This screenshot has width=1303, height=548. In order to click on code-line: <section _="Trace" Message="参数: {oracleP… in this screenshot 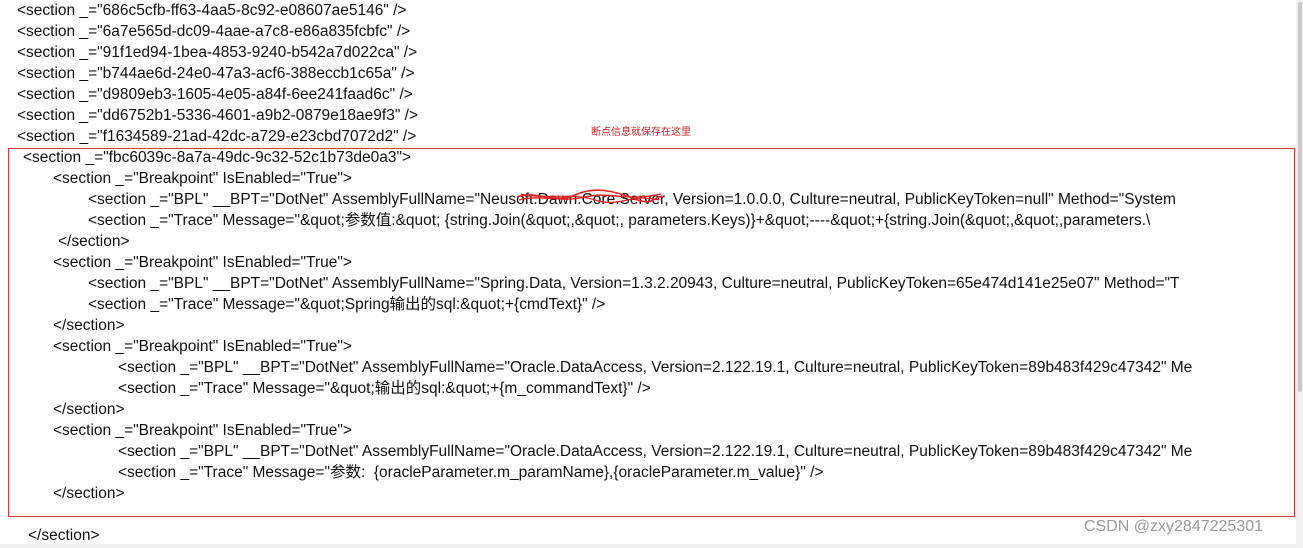, I will do `click(471, 472)`.